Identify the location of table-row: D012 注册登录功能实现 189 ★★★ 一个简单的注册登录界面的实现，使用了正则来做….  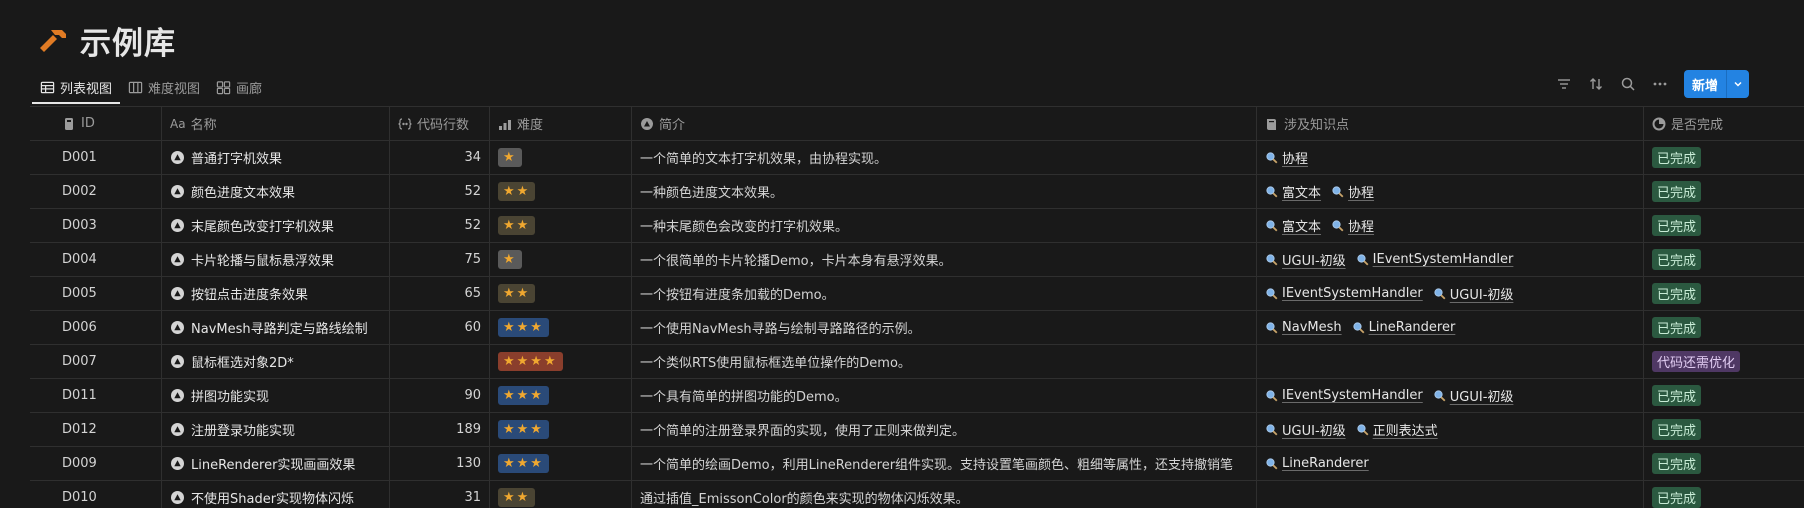
(917, 430).